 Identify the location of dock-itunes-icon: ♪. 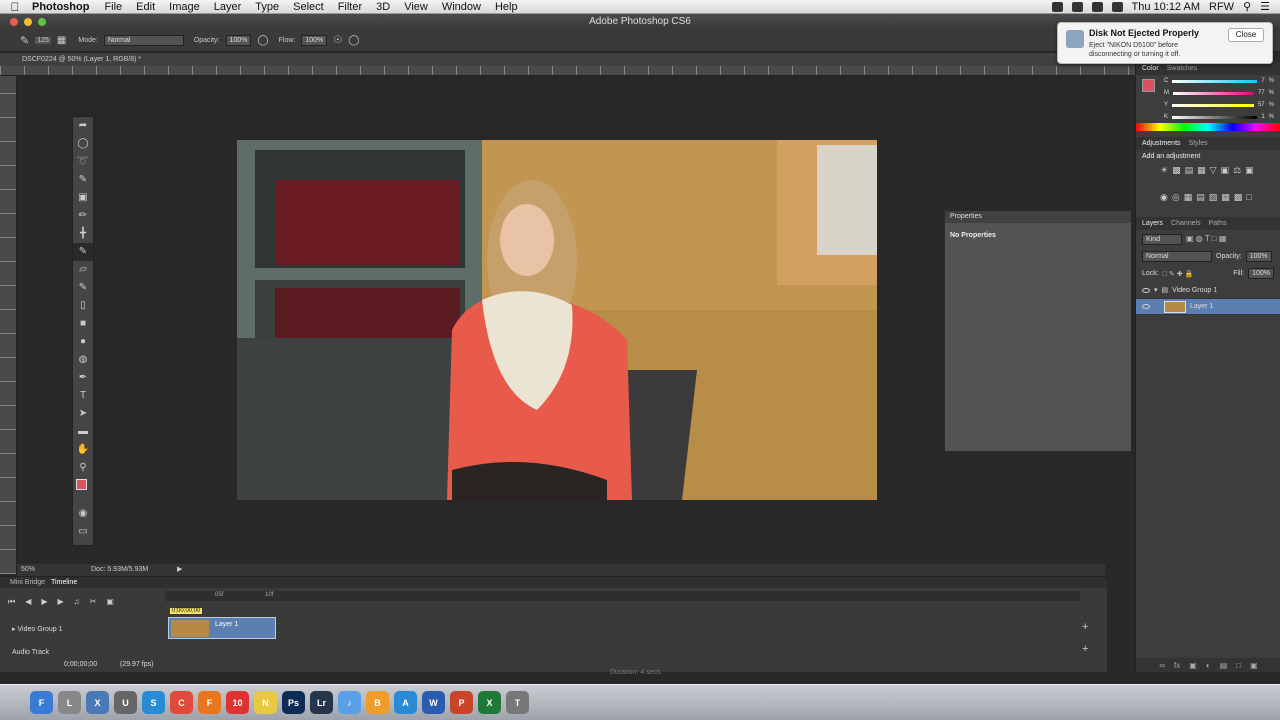
(349, 702).